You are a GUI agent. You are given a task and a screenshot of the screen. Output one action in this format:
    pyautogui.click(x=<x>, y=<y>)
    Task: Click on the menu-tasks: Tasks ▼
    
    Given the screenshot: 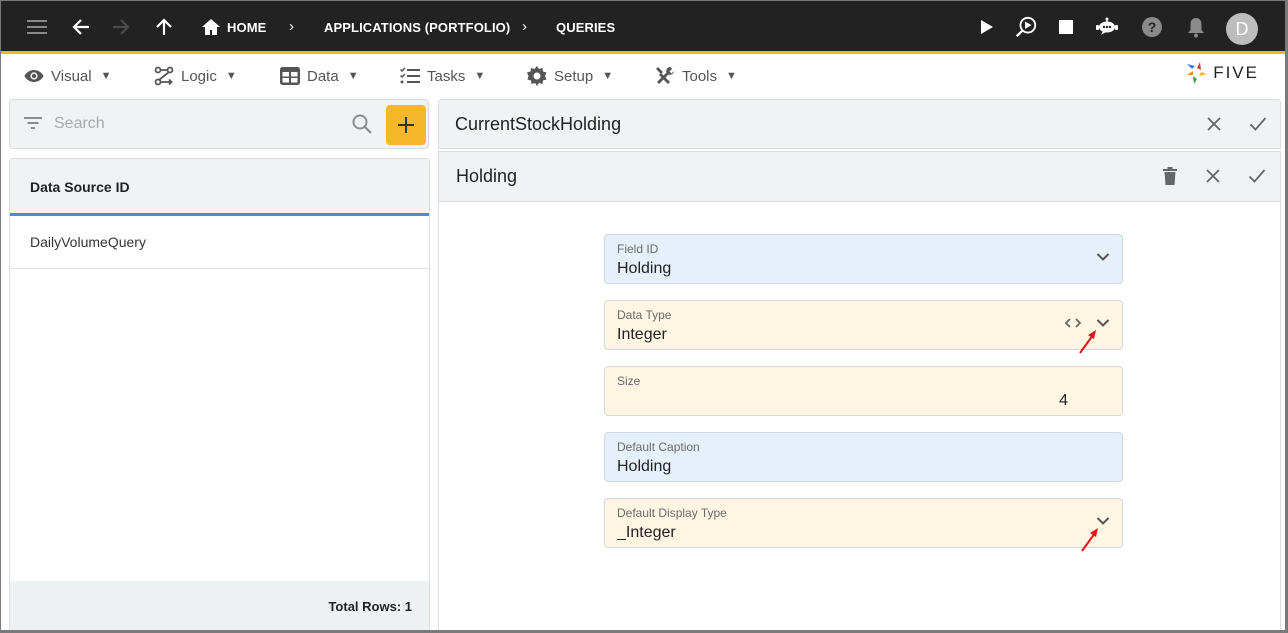 What is the action you would take?
    pyautogui.click(x=442, y=76)
    